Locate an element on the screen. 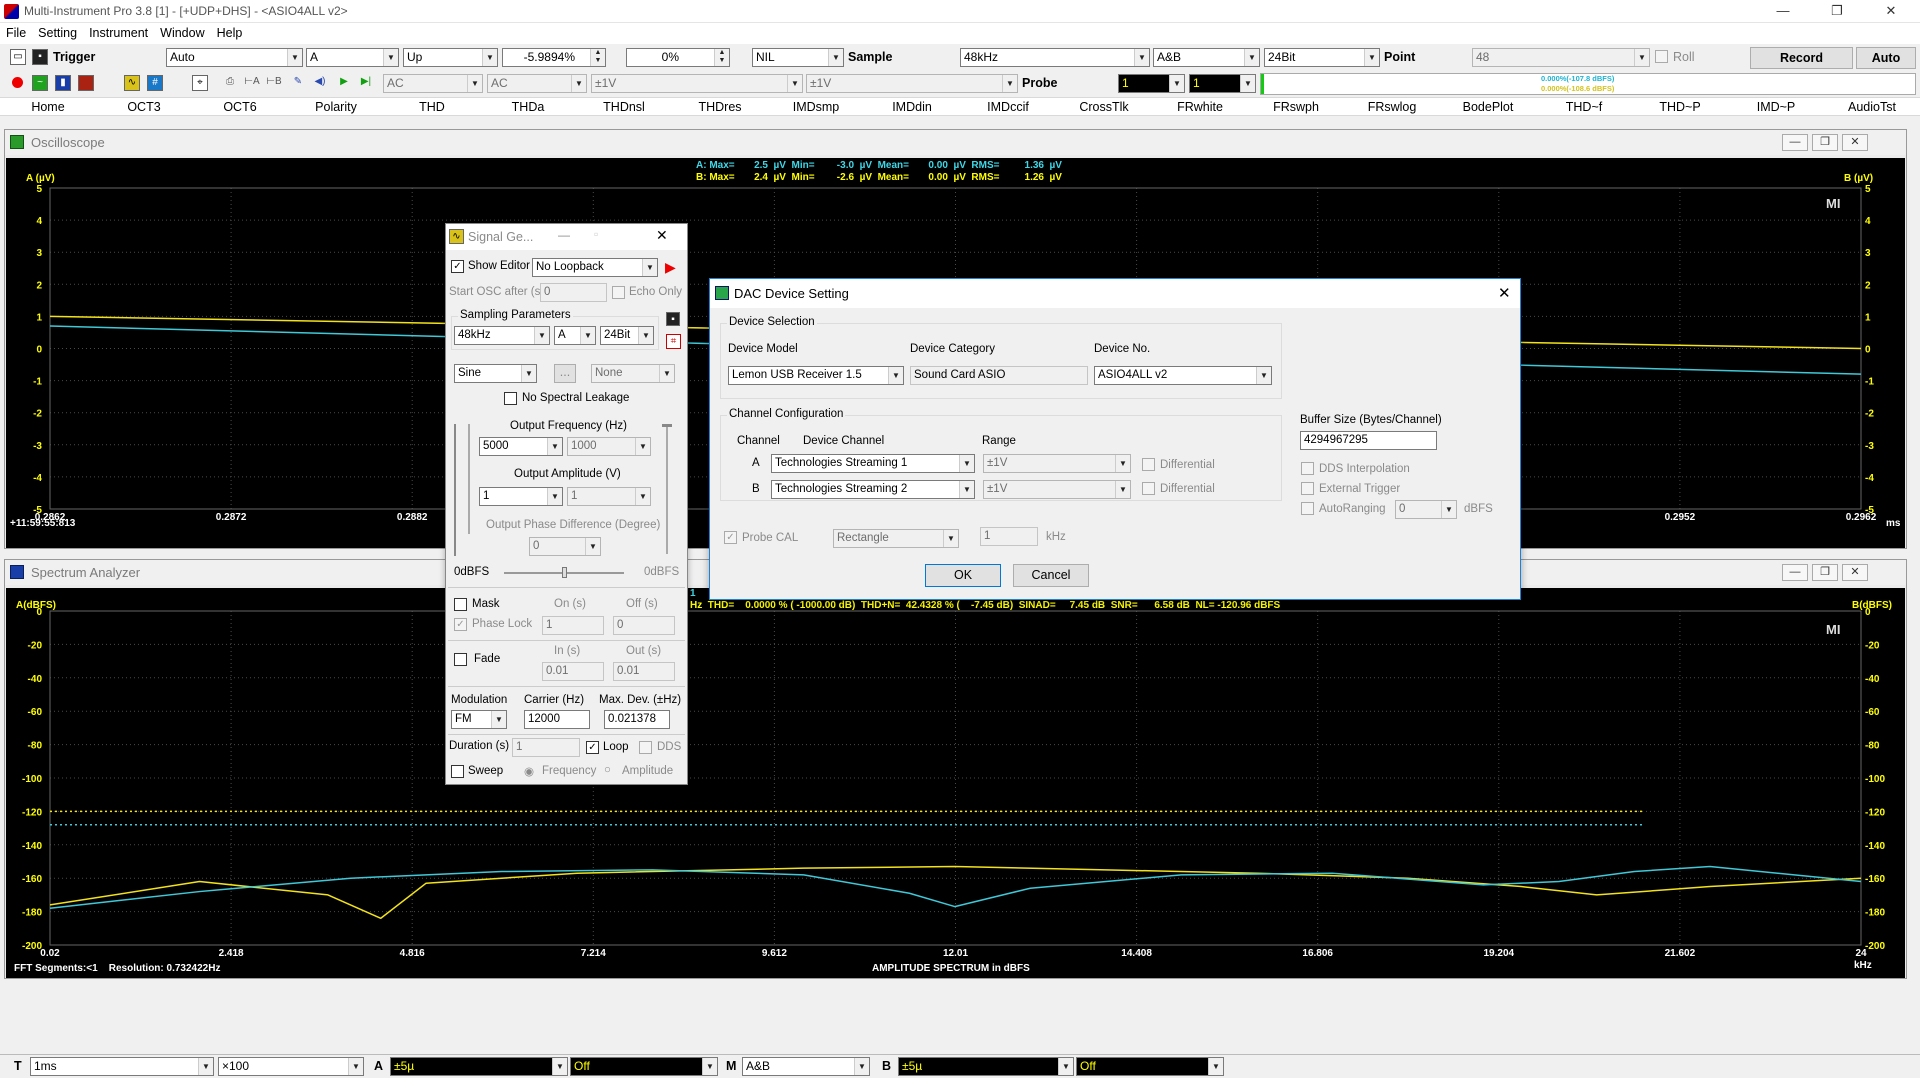 The image size is (1920, 1078). open-folder-icon: ▭ is located at coordinates (18, 57).